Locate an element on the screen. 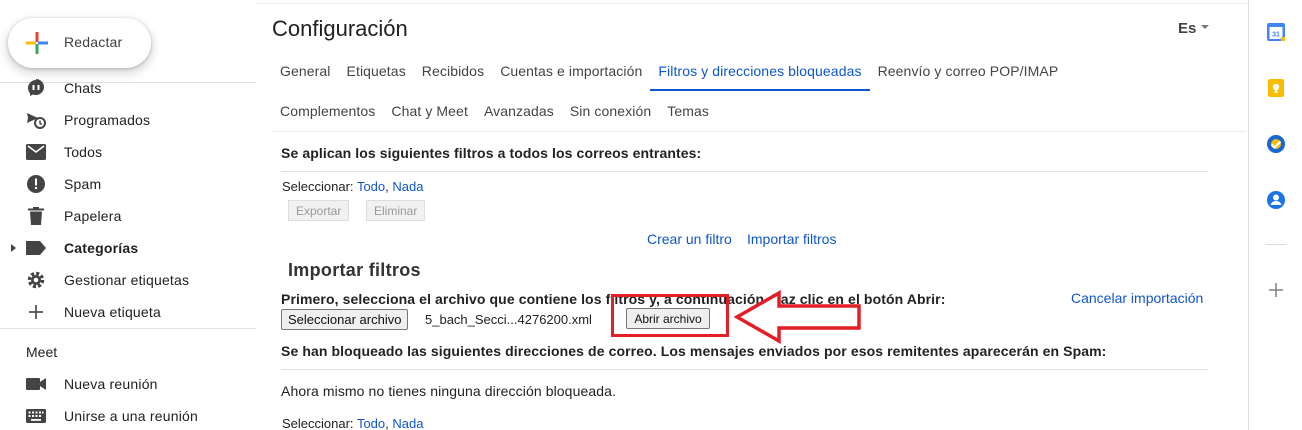 The width and height of the screenshot is (1302, 430). sidebar-item-programados: Programados is located at coordinates (128, 120).